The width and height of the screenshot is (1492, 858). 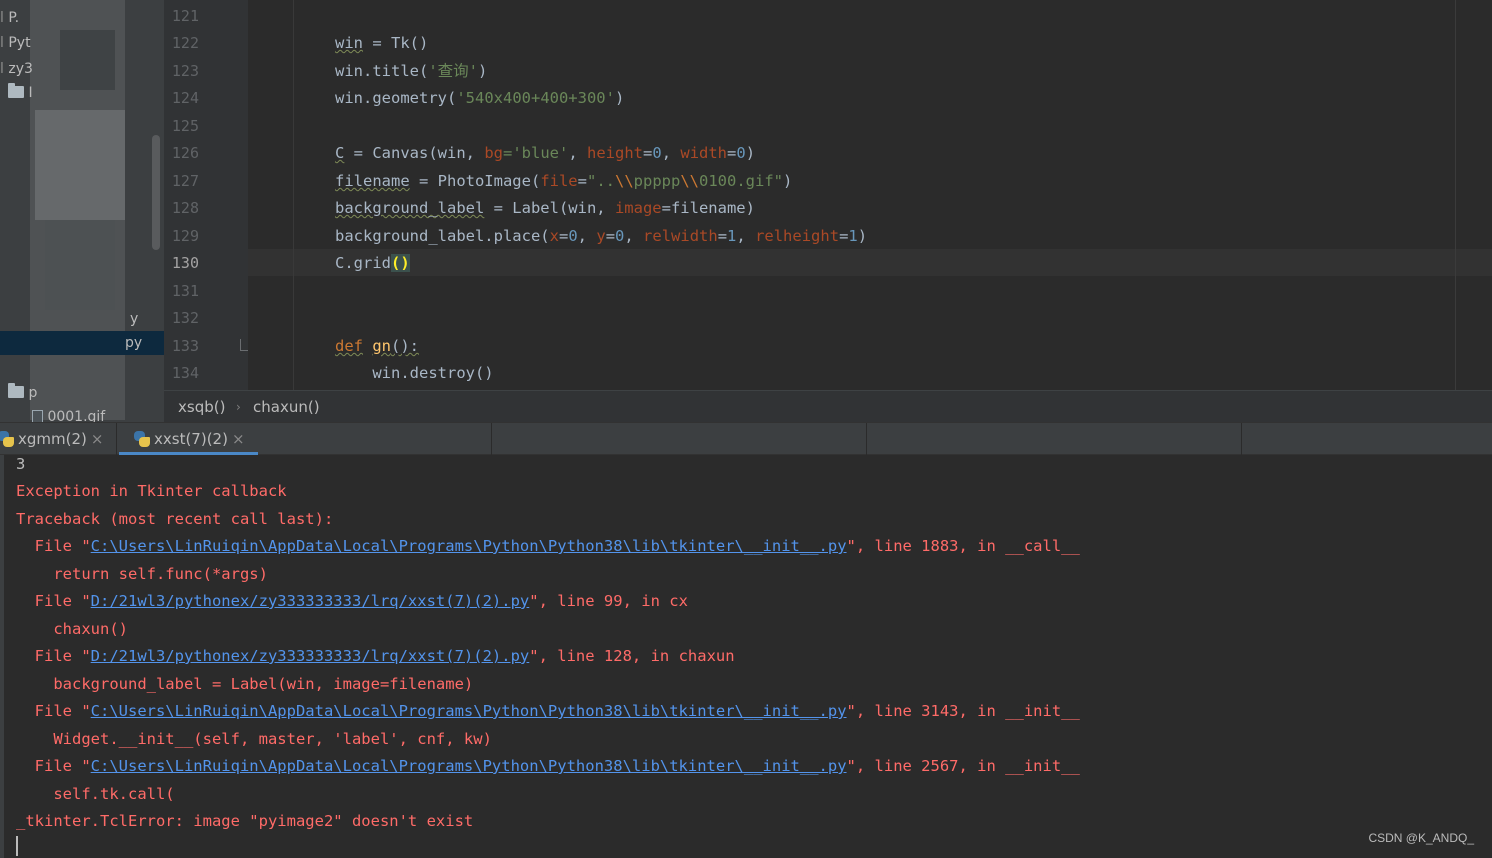 What do you see at coordinates (185, 181) in the screenshot?
I see `line-number: 127` at bounding box center [185, 181].